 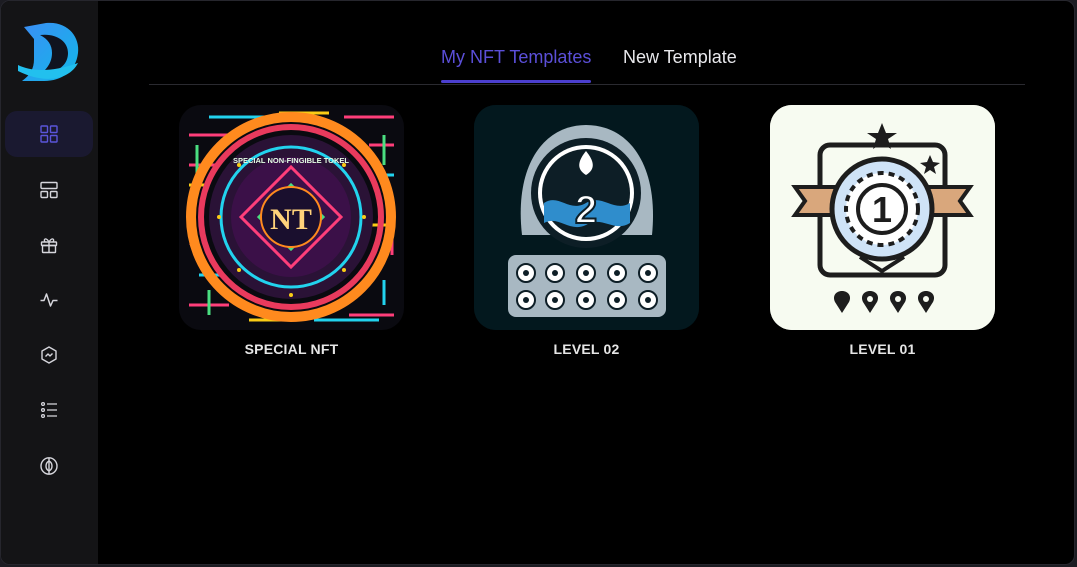 I want to click on nav-layout, so click(x=49, y=190).